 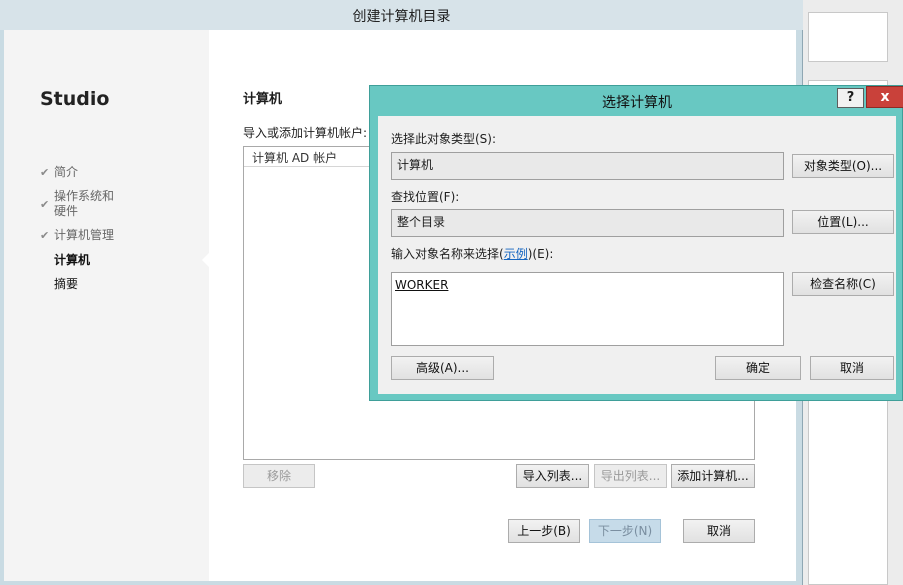 What do you see at coordinates (843, 284) in the screenshot?
I see `check-names-button: 检查名称(C)` at bounding box center [843, 284].